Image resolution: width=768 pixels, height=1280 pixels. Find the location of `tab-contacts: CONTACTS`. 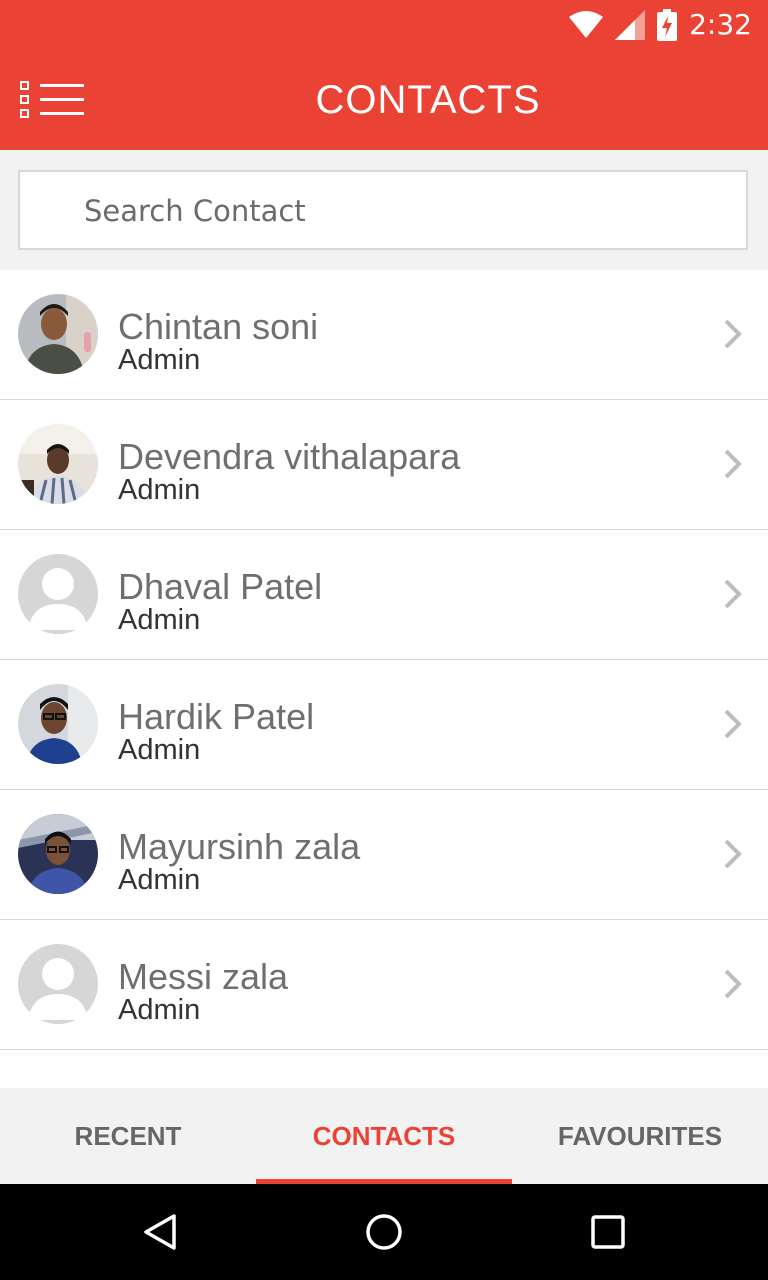

tab-contacts: CONTACTS is located at coordinates (384, 1136).